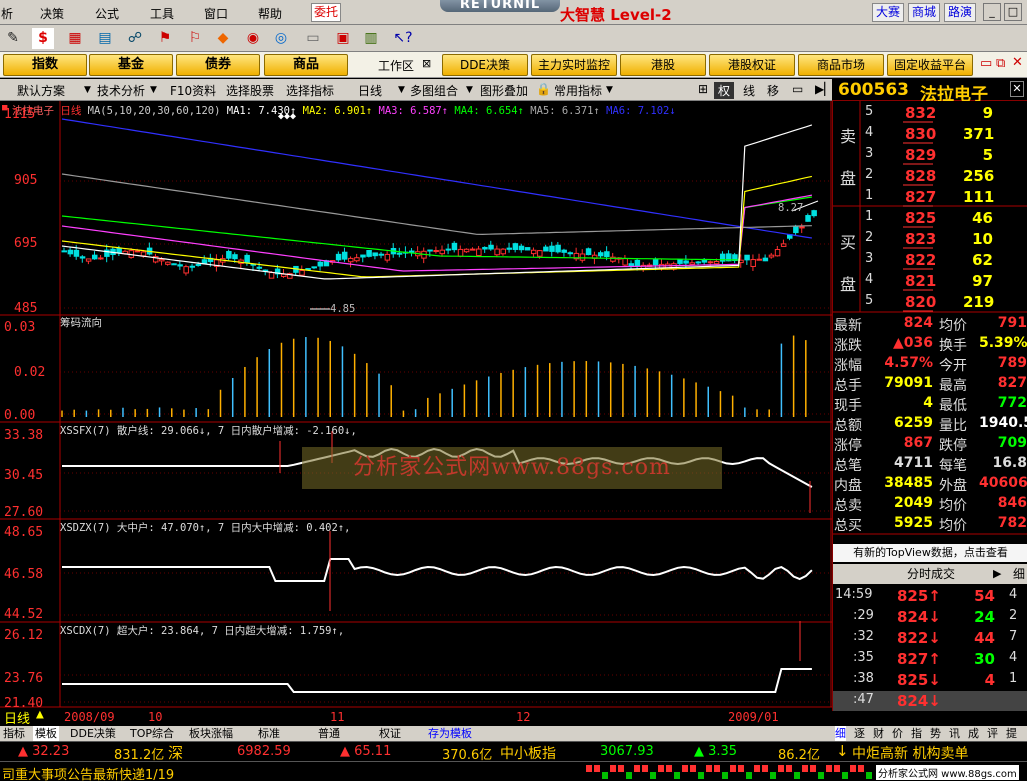 The image size is (1027, 781). I want to click on tab-bond: 债券, so click(218, 65).